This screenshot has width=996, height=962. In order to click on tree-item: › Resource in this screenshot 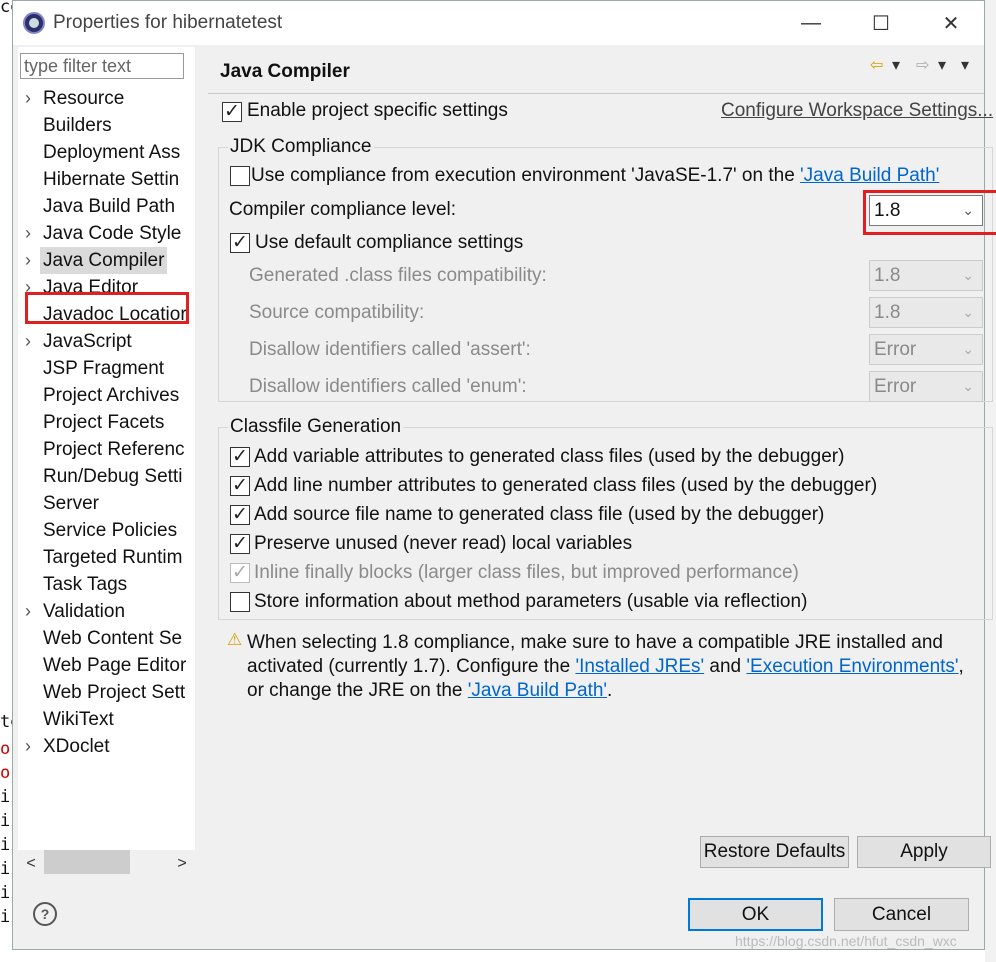, I will do `click(106, 98)`.